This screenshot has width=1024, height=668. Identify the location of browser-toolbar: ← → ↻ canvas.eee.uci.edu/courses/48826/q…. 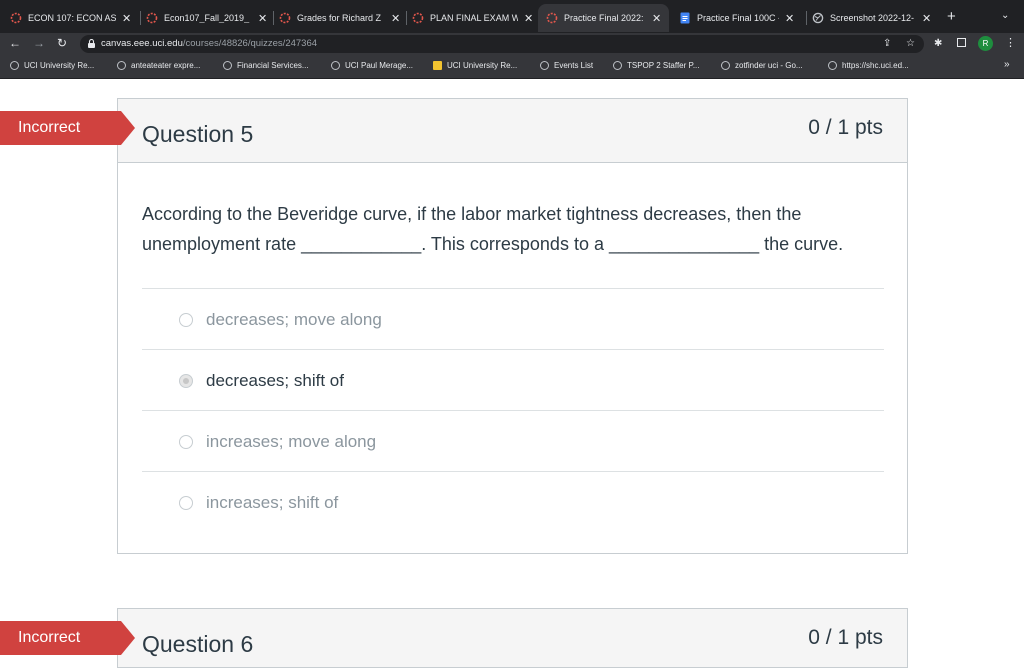
(512, 44).